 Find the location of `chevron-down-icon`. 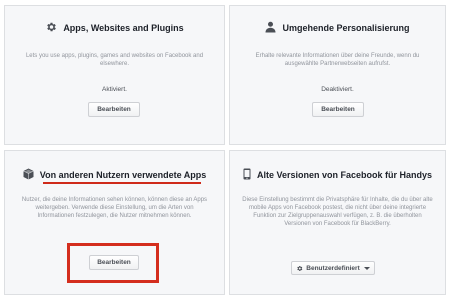

chevron-down-icon is located at coordinates (366, 268).